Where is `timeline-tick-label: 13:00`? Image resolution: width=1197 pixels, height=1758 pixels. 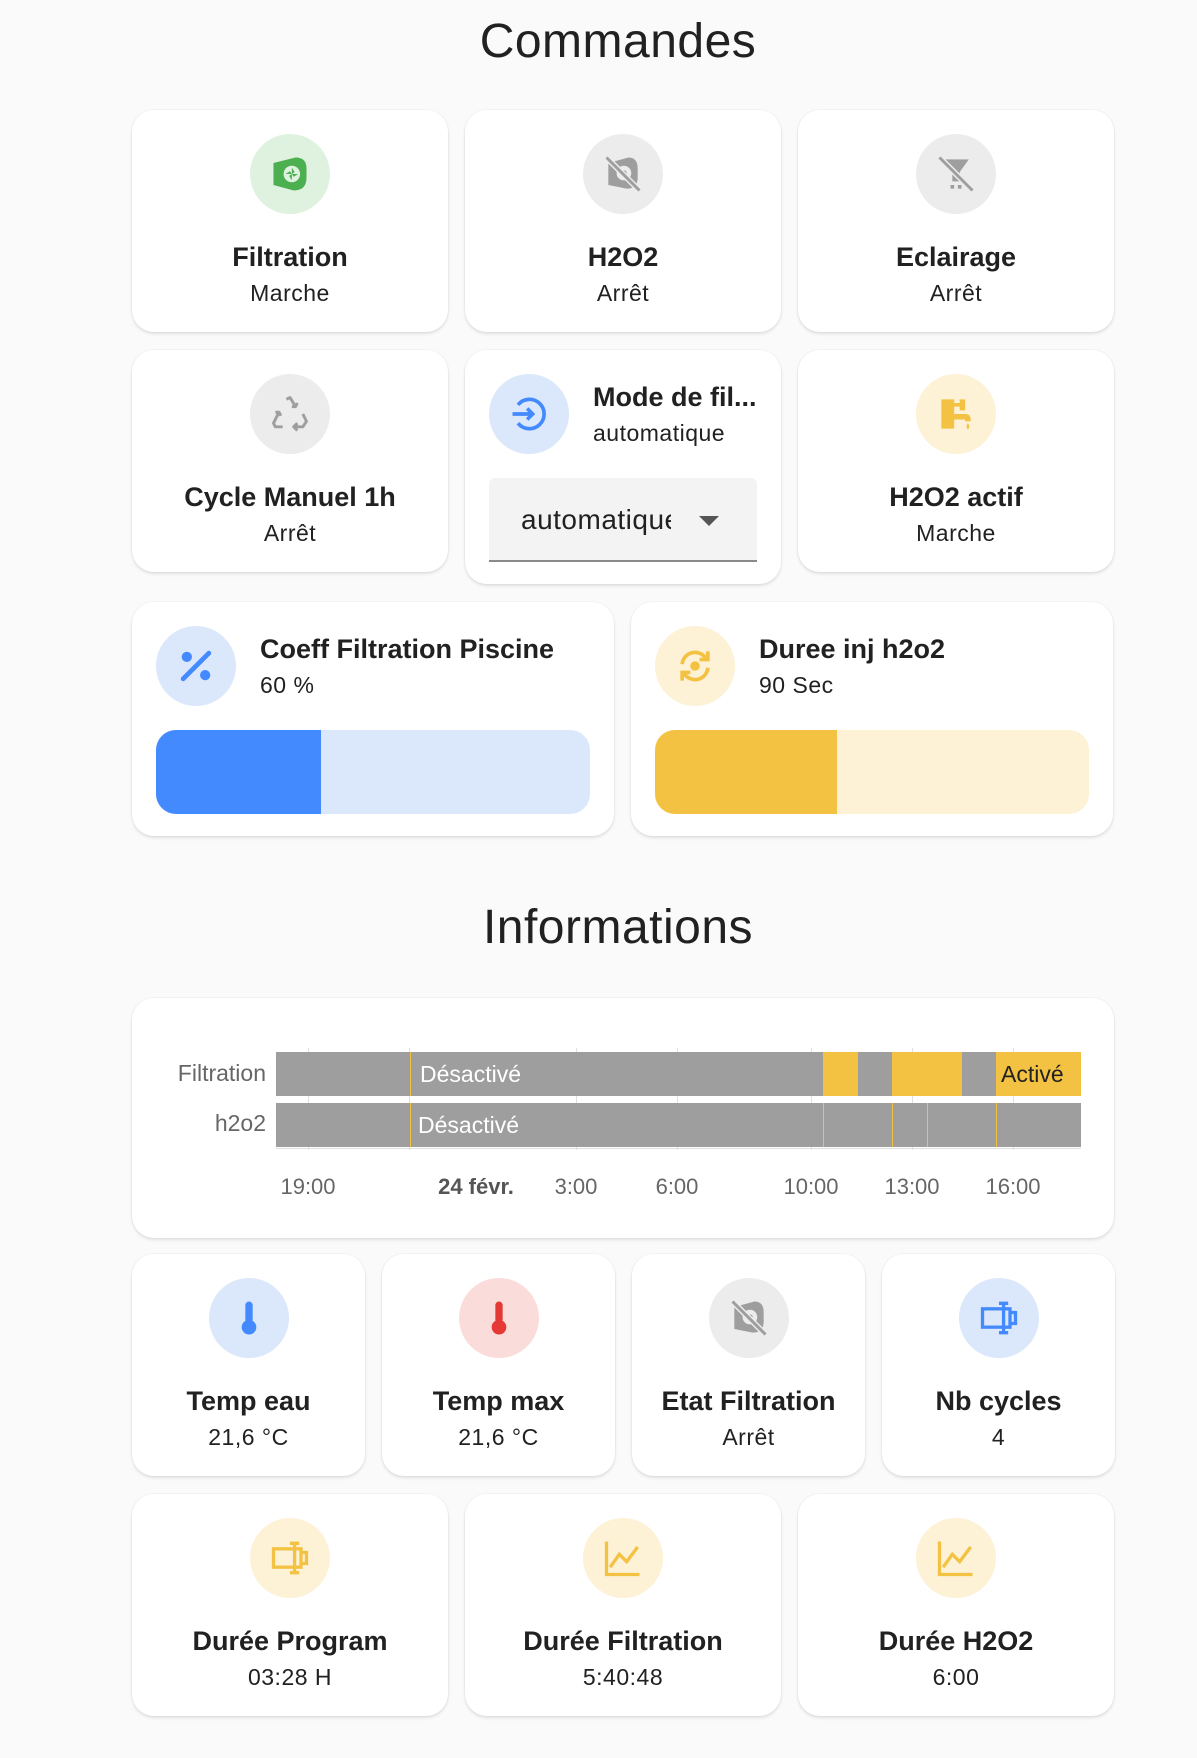
timeline-tick-label: 13:00 is located at coordinates (912, 1186).